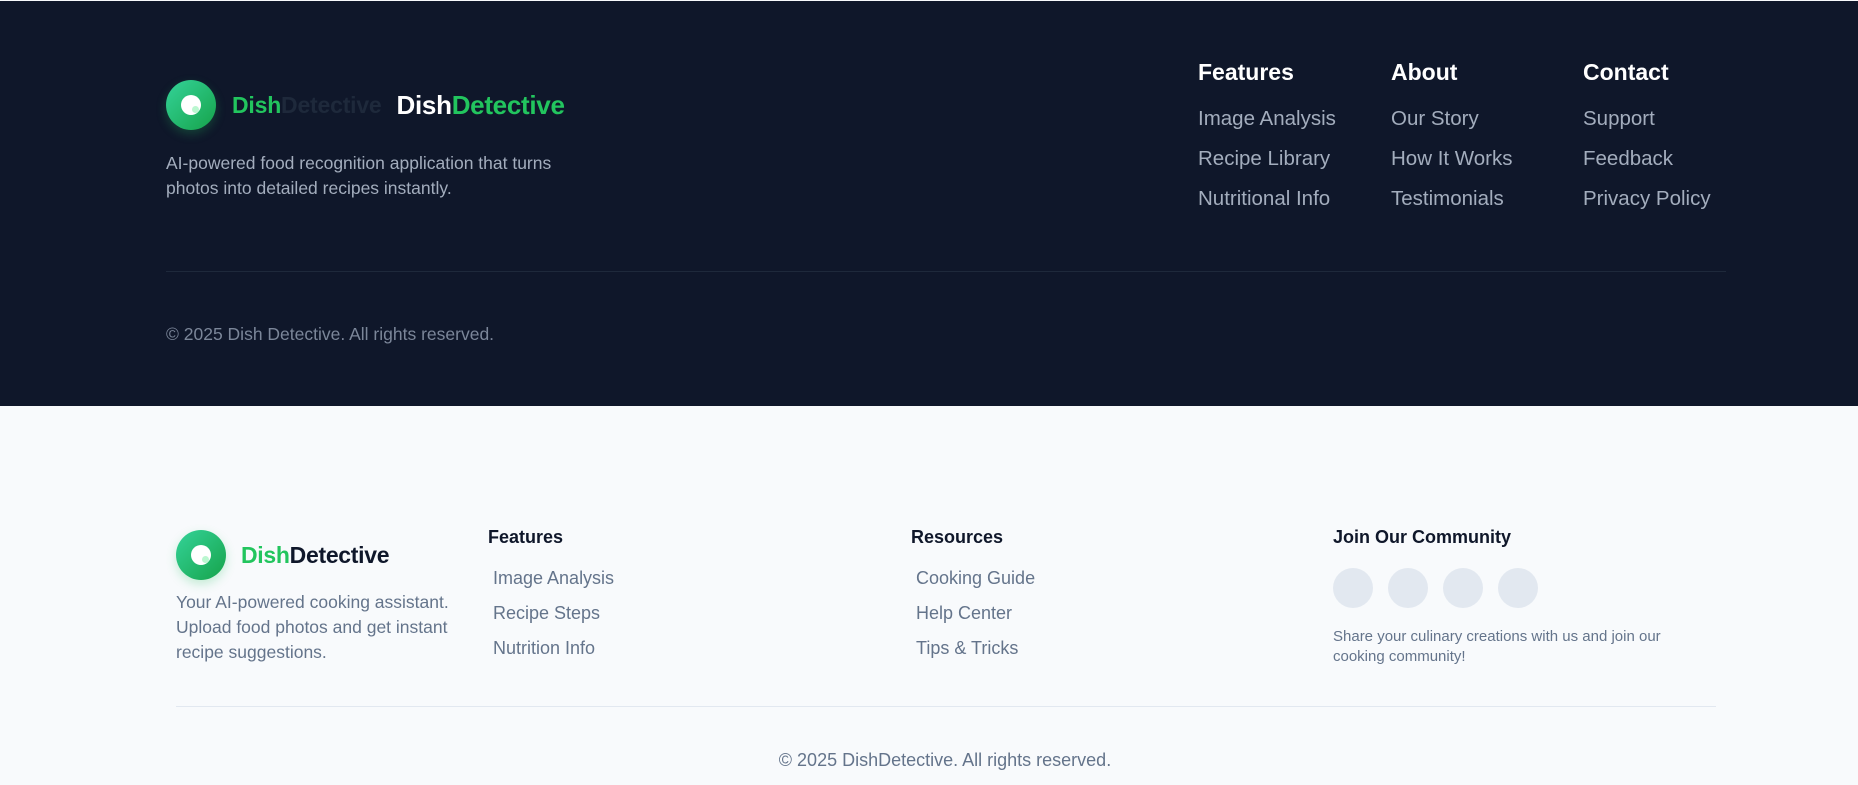 This screenshot has height=785, width=1858. I want to click on footer-link-recipe-steps: Recipe Steps, so click(553, 620).